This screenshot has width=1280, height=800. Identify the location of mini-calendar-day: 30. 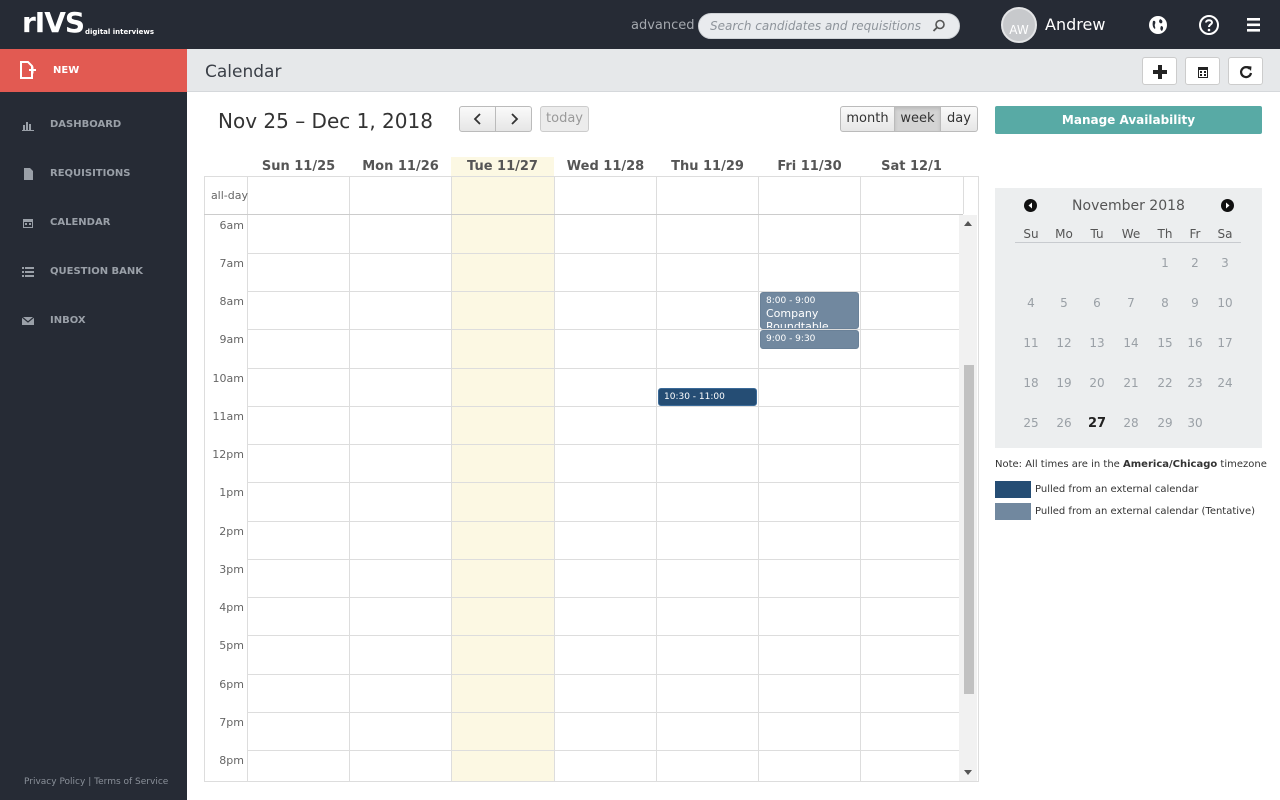
(1195, 423).